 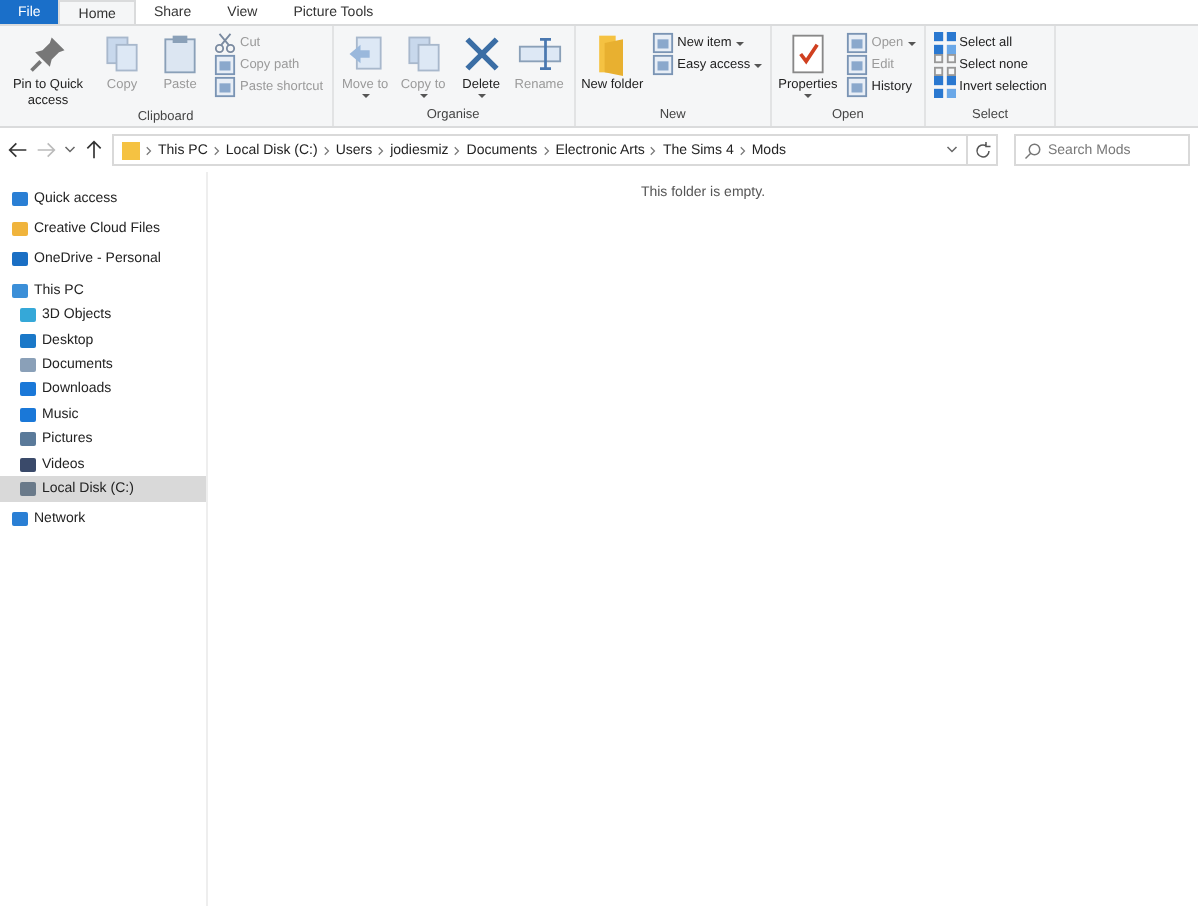 I want to click on scissors-icon, so click(x=225, y=43).